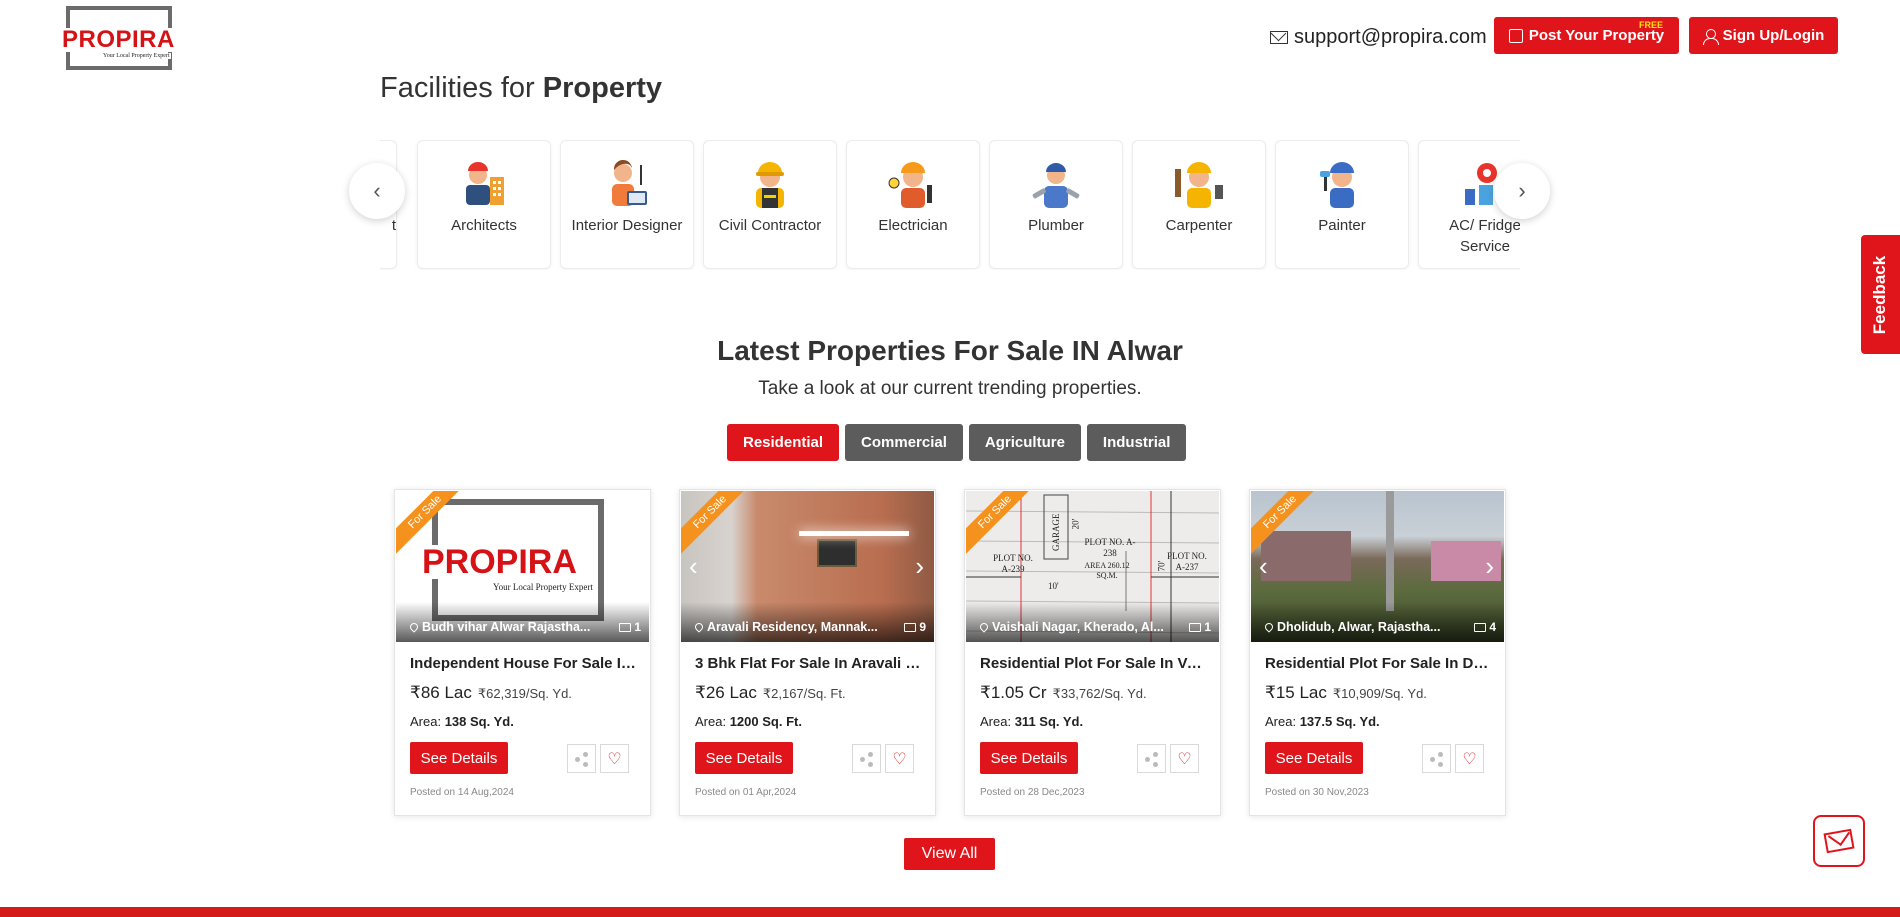  Describe the element at coordinates (1056, 225) in the screenshot. I see `facility-label: Plumber` at that location.